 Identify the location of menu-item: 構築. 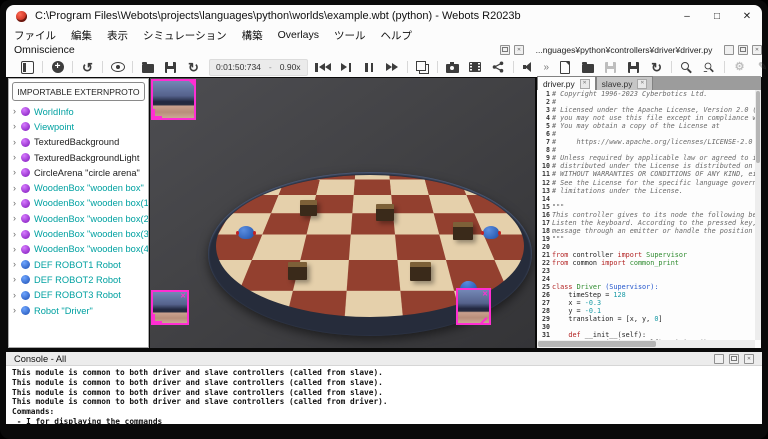
(252, 35).